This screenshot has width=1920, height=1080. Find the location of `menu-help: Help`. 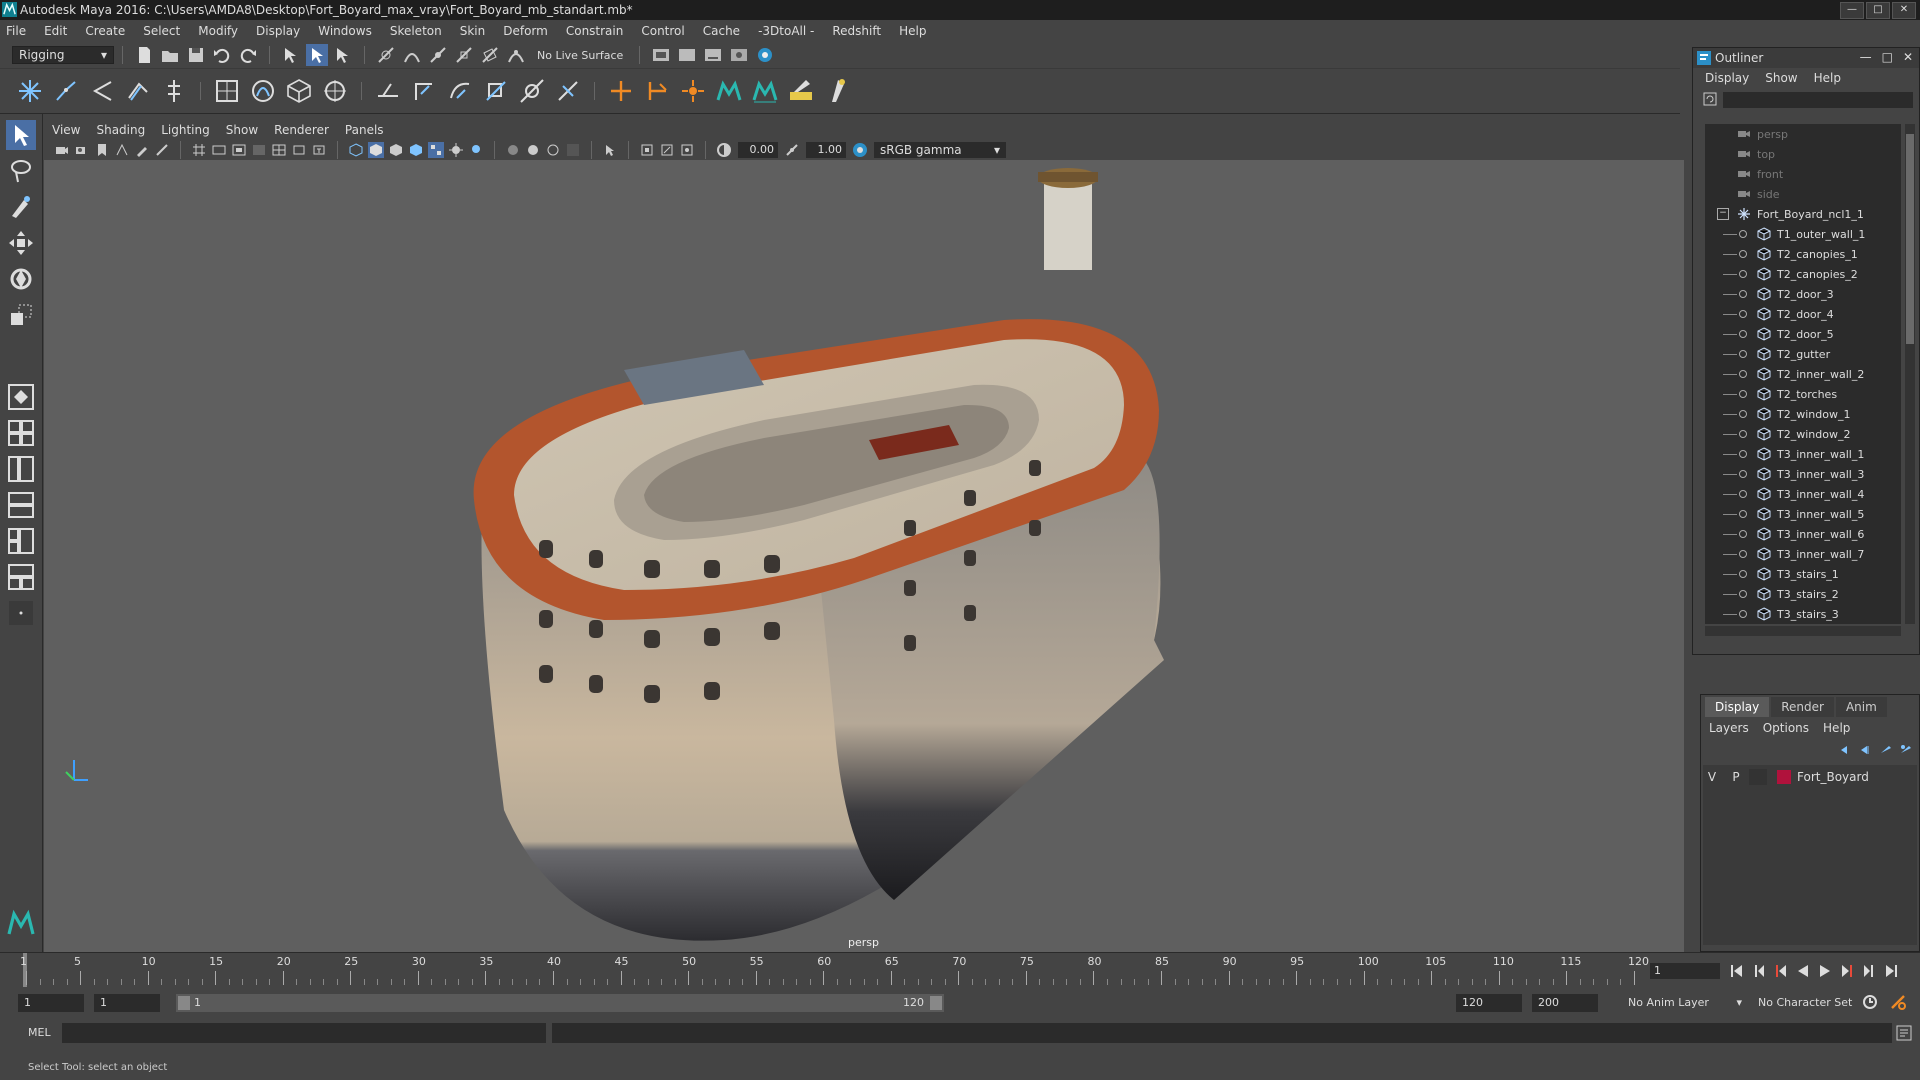

menu-help: Help is located at coordinates (912, 31).